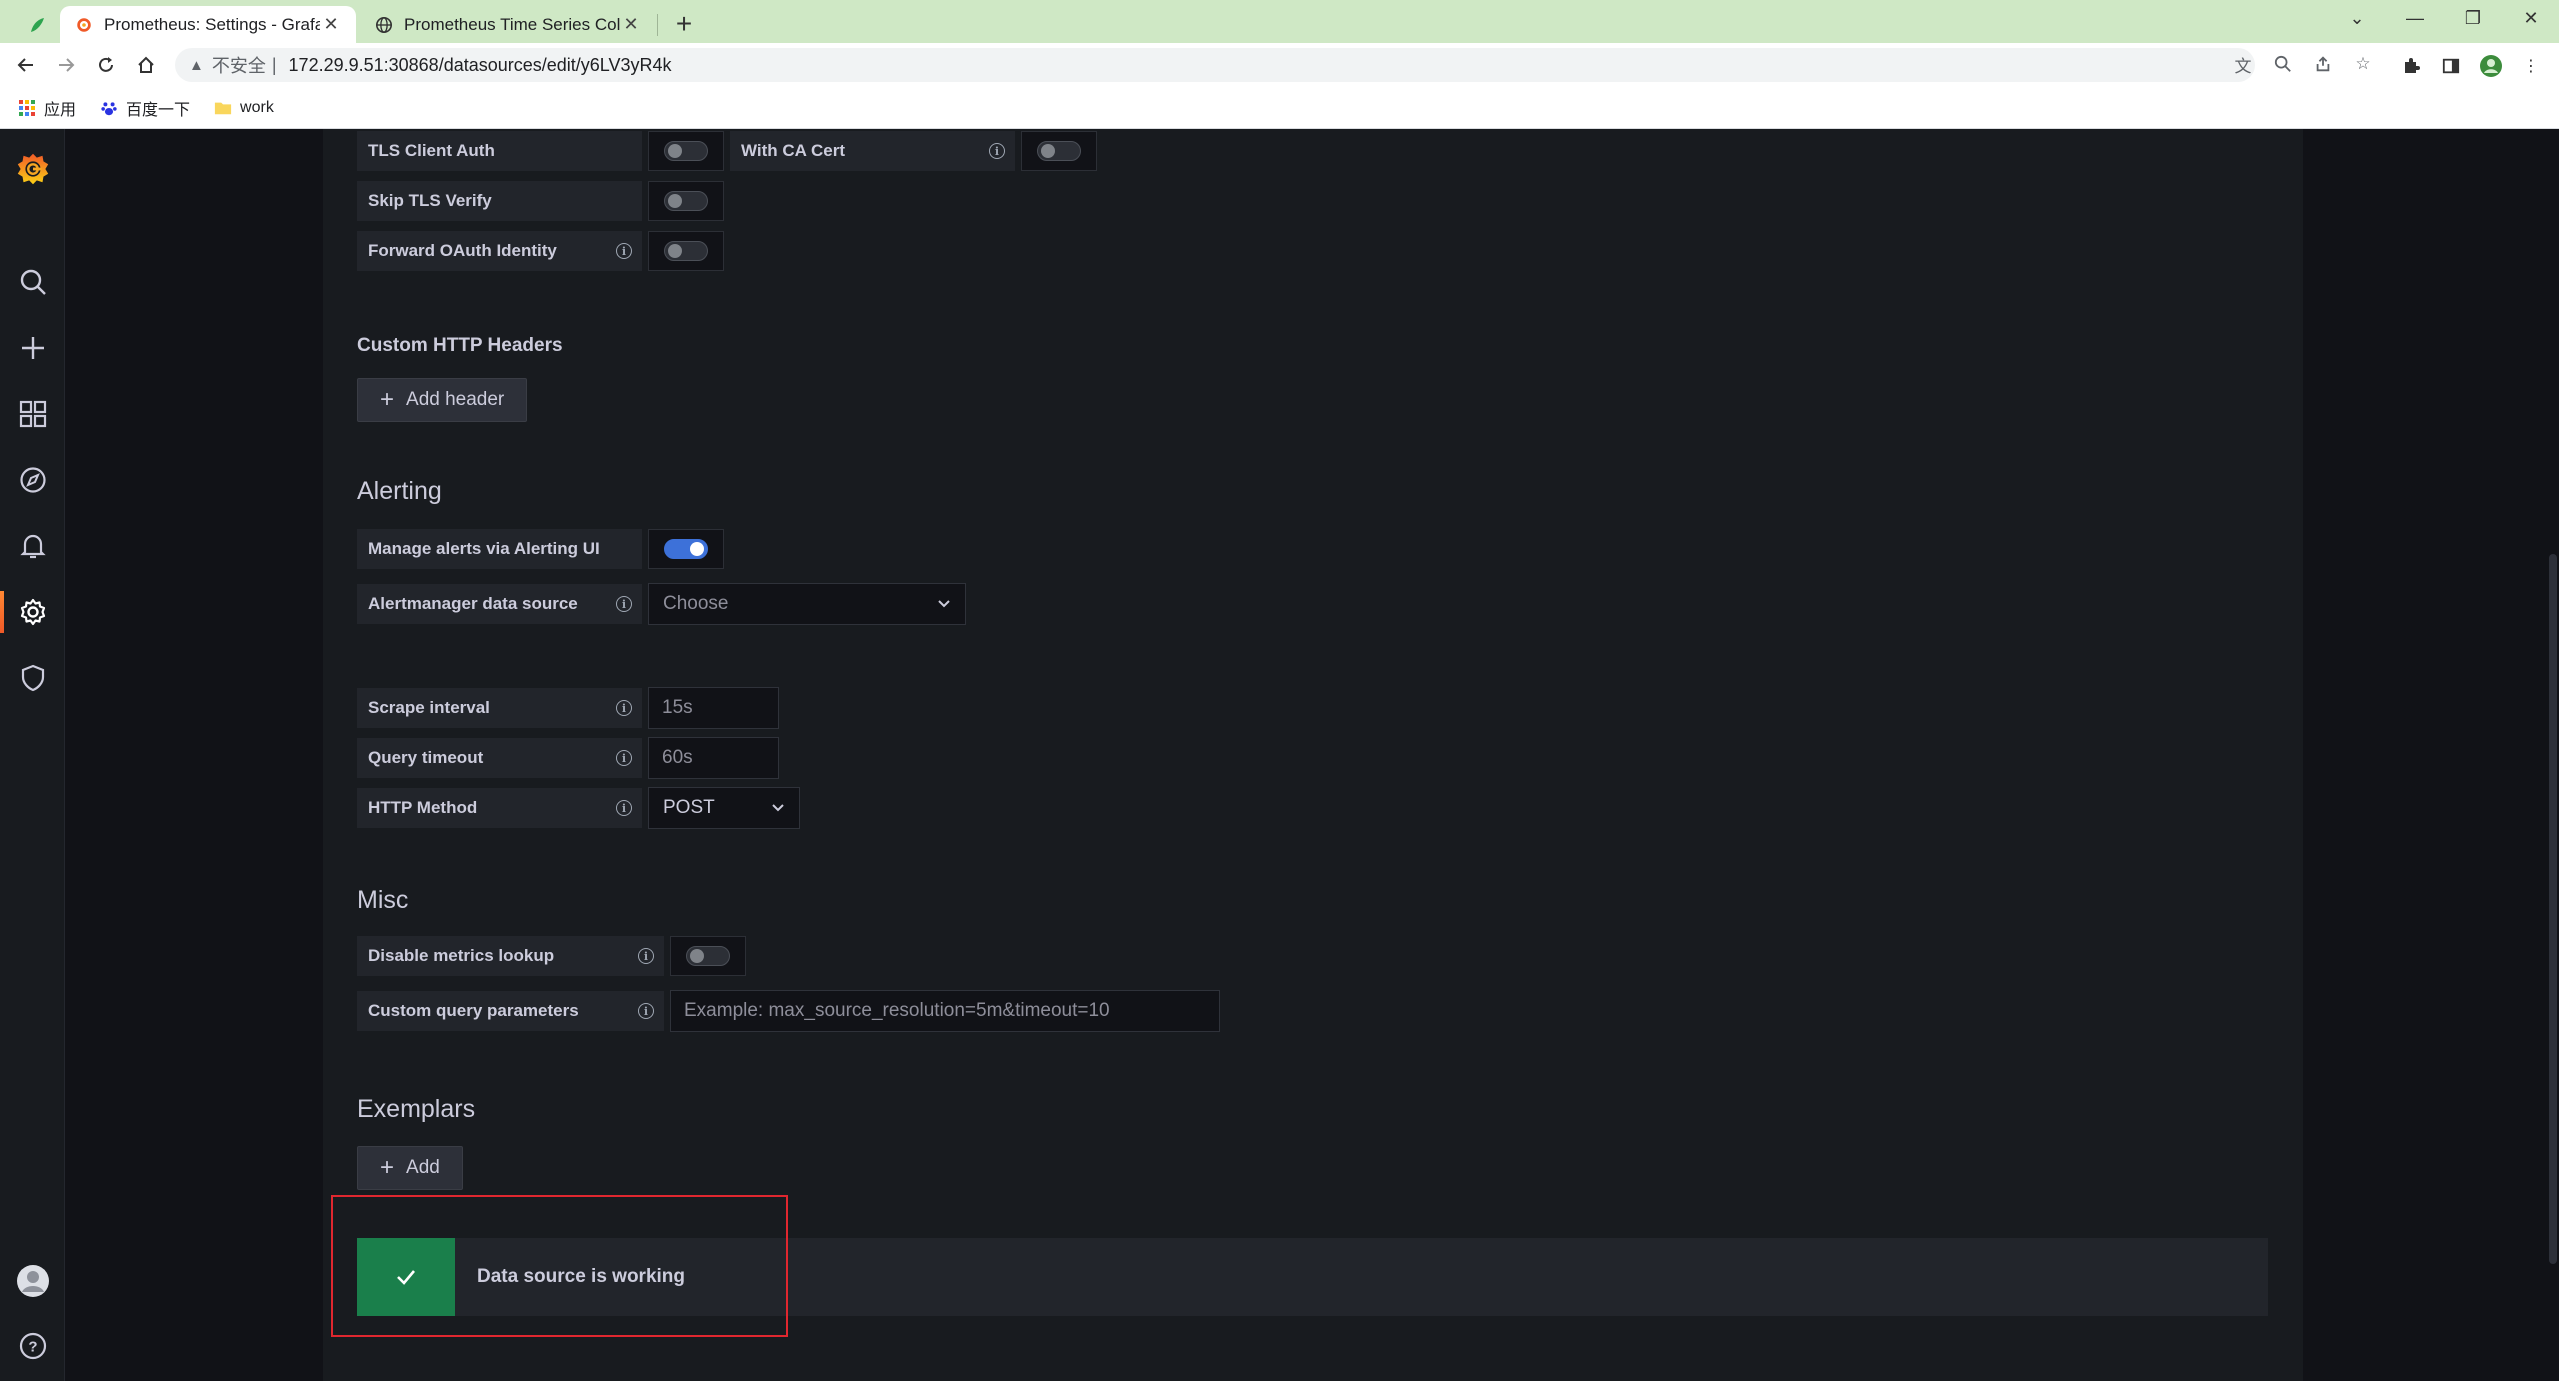 This screenshot has width=2559, height=1381. I want to click on datasource-status-alert: Data source is working, so click(1312, 1277).